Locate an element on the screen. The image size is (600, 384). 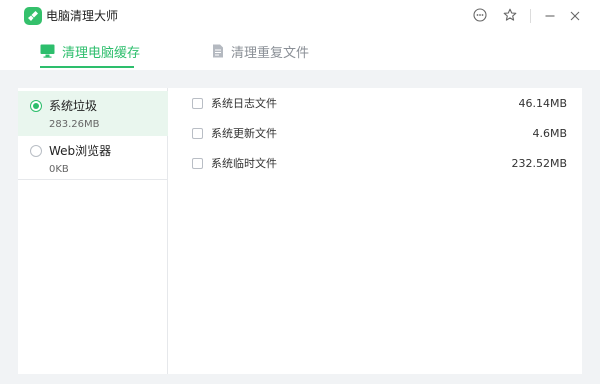
title-separator is located at coordinates (530, 16).